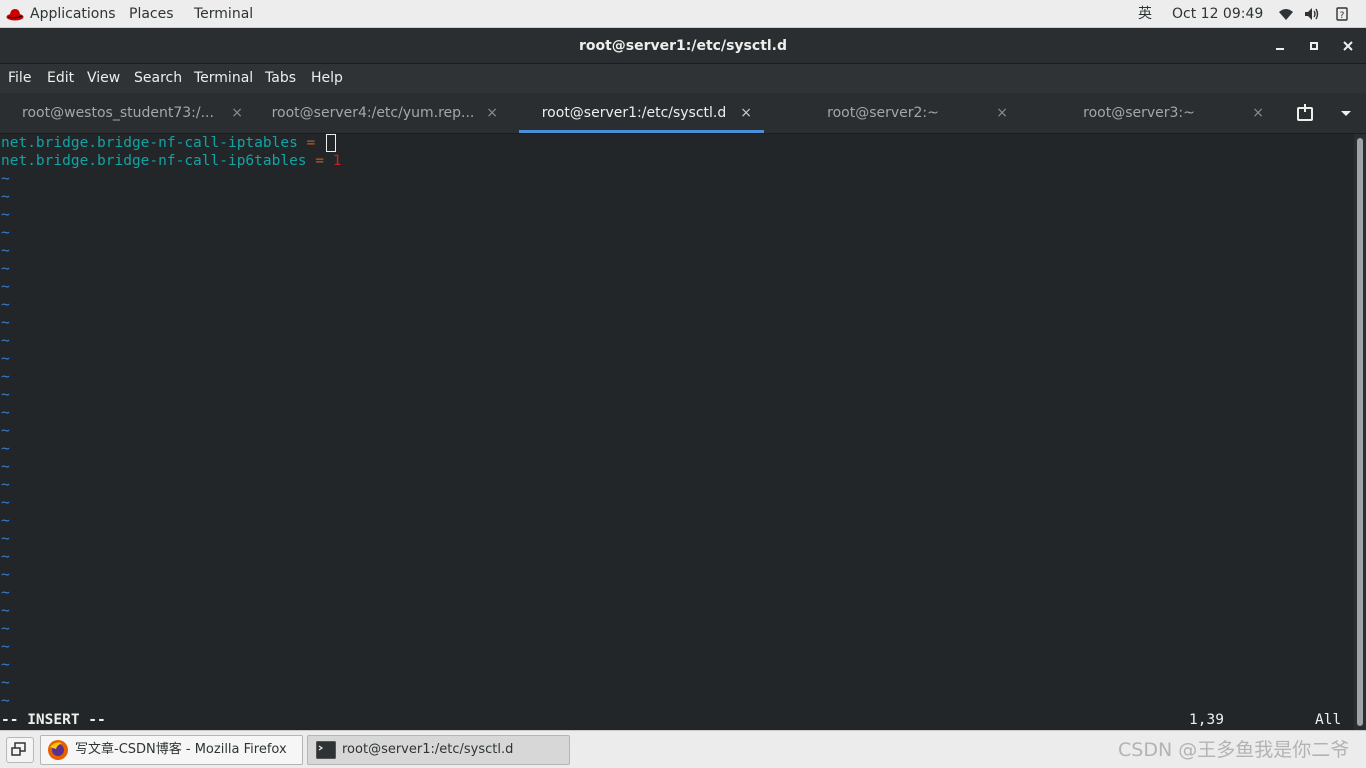  What do you see at coordinates (1217, 14) in the screenshot?
I see `clock: Oct 12 09:49` at bounding box center [1217, 14].